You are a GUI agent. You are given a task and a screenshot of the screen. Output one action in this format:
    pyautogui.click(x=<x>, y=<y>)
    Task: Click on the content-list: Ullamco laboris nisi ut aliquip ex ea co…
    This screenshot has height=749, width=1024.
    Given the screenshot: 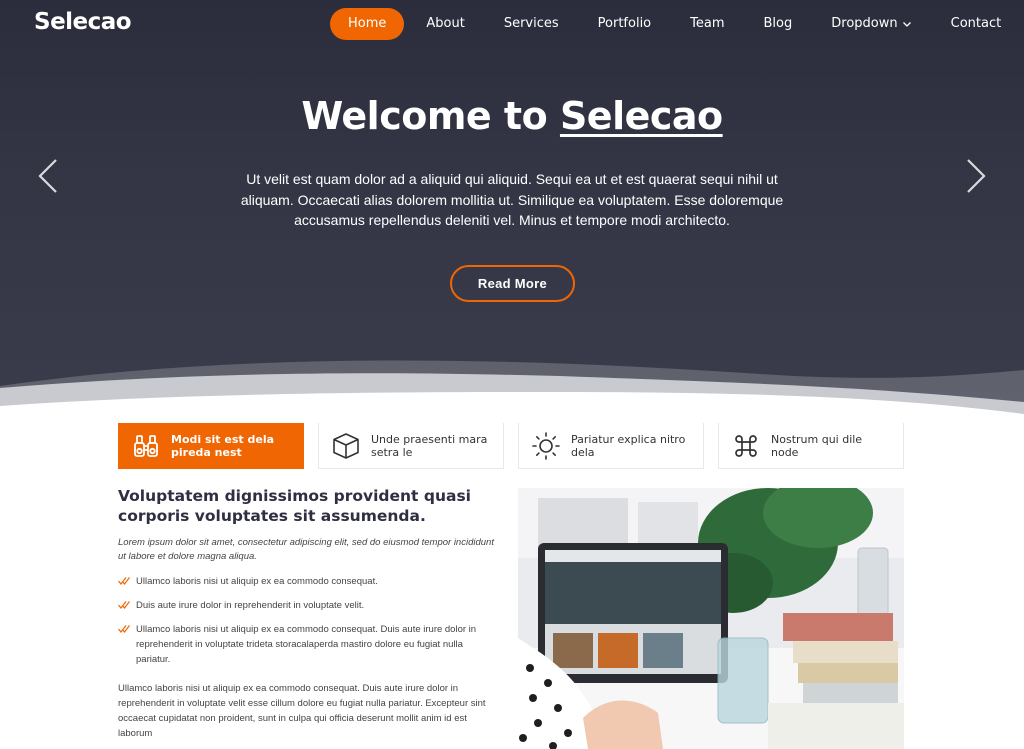 What is the action you would take?
    pyautogui.click(x=308, y=620)
    